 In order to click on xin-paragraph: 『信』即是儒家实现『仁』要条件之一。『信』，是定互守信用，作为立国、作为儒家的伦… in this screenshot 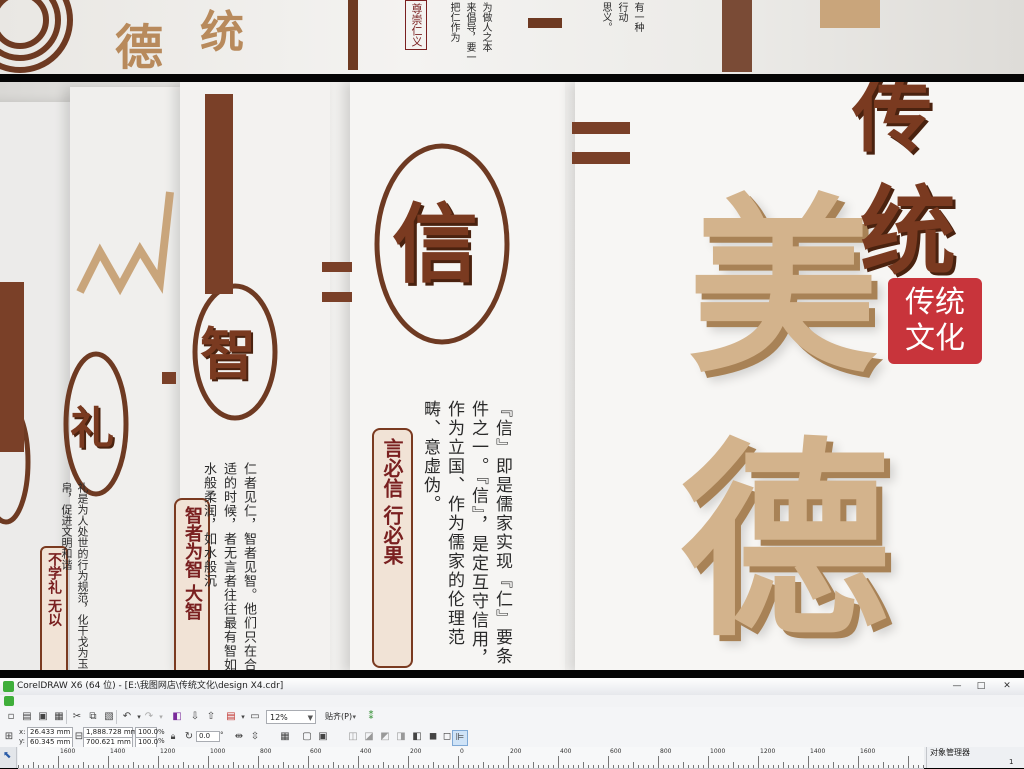, I will do `click(466, 534)`.